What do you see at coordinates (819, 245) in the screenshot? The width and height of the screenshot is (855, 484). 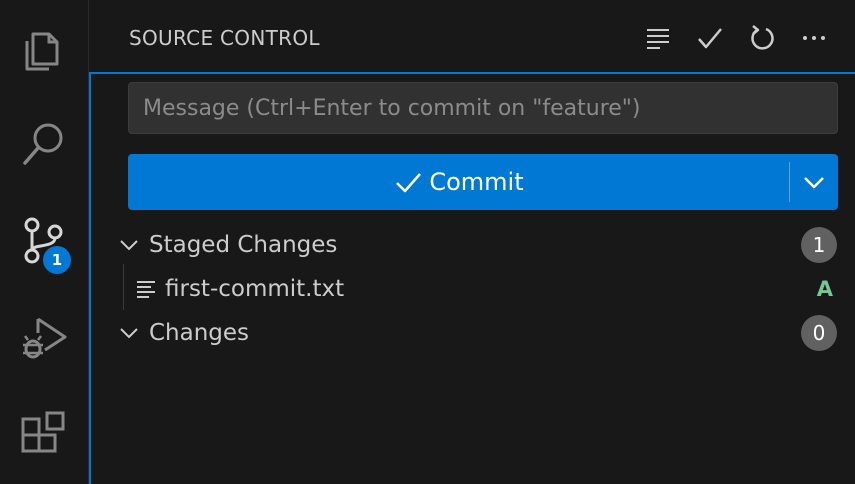 I see `group-count-badge: 1` at bounding box center [819, 245].